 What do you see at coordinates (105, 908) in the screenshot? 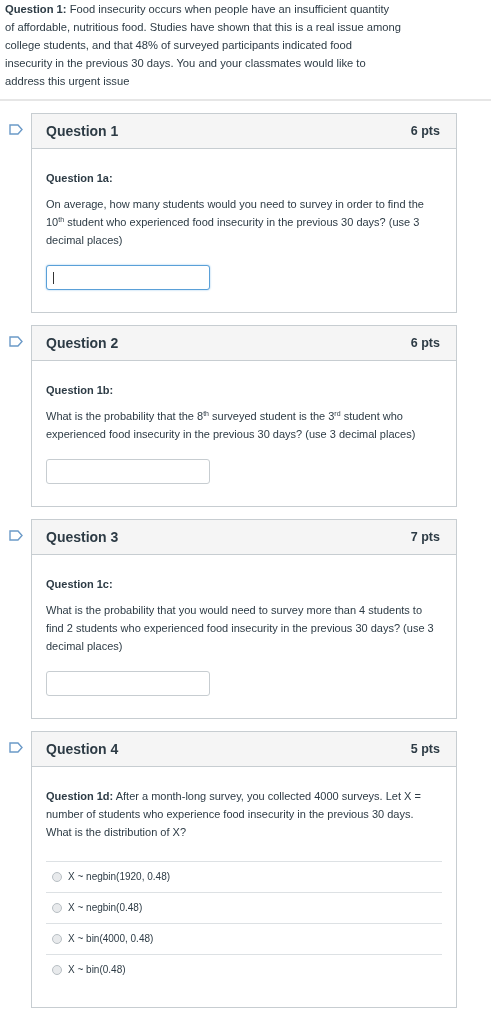
I see `choice-label: X ~ negbin(0.48)` at bounding box center [105, 908].